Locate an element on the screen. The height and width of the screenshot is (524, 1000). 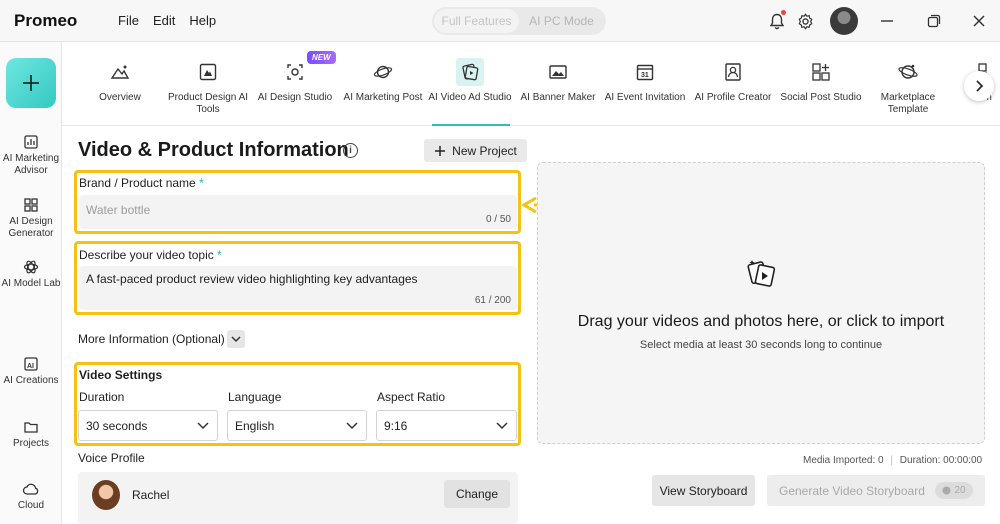
mode-full-features: Full Features is located at coordinates (476, 21).